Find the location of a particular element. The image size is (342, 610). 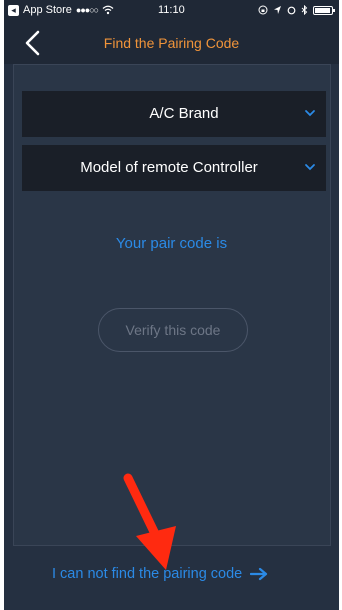

battery-icon is located at coordinates (324, 10).